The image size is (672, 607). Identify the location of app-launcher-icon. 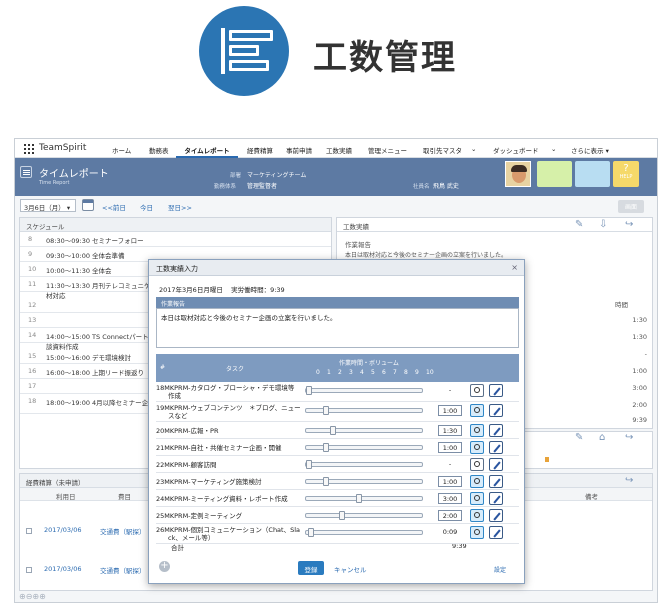
(29, 149).